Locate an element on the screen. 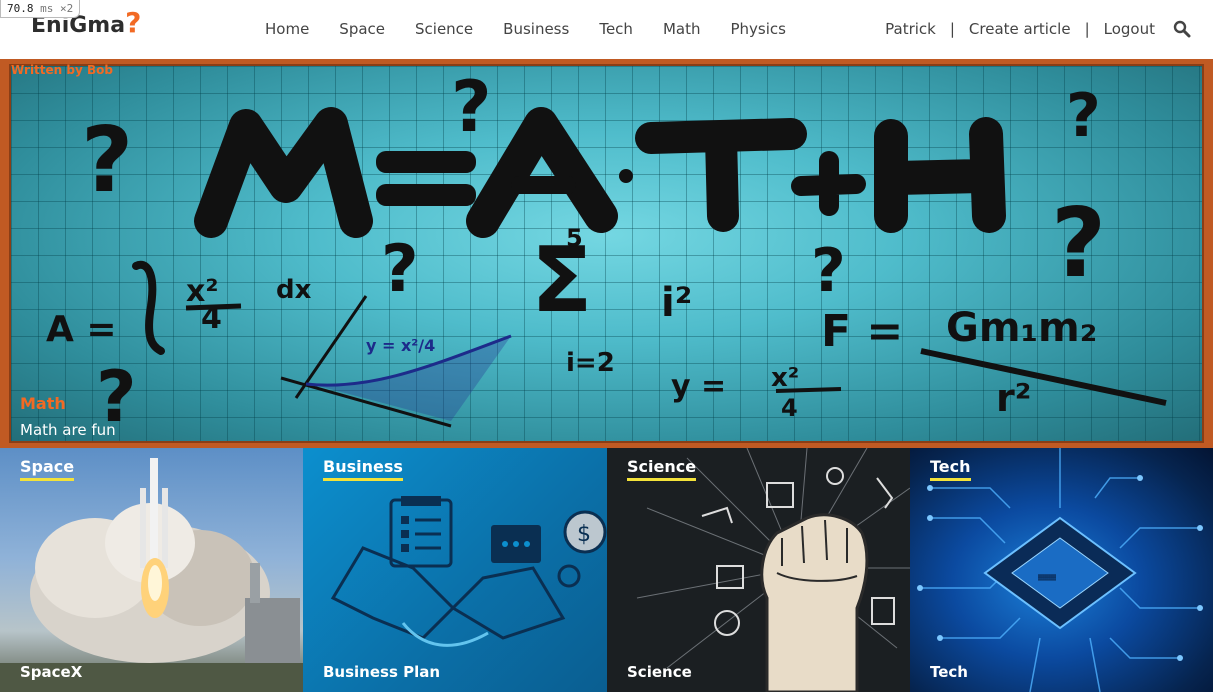 This screenshot has width=1213, height=692. card-title: Science is located at coordinates (659, 672).